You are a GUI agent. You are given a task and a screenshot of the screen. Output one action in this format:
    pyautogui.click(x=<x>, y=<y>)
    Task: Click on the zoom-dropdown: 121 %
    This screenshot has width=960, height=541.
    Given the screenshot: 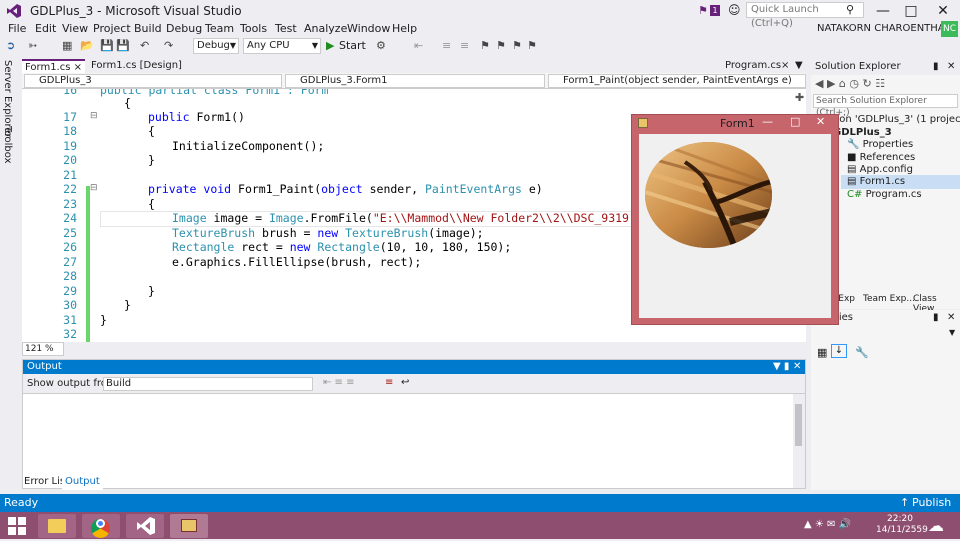 What is the action you would take?
    pyautogui.click(x=43, y=349)
    